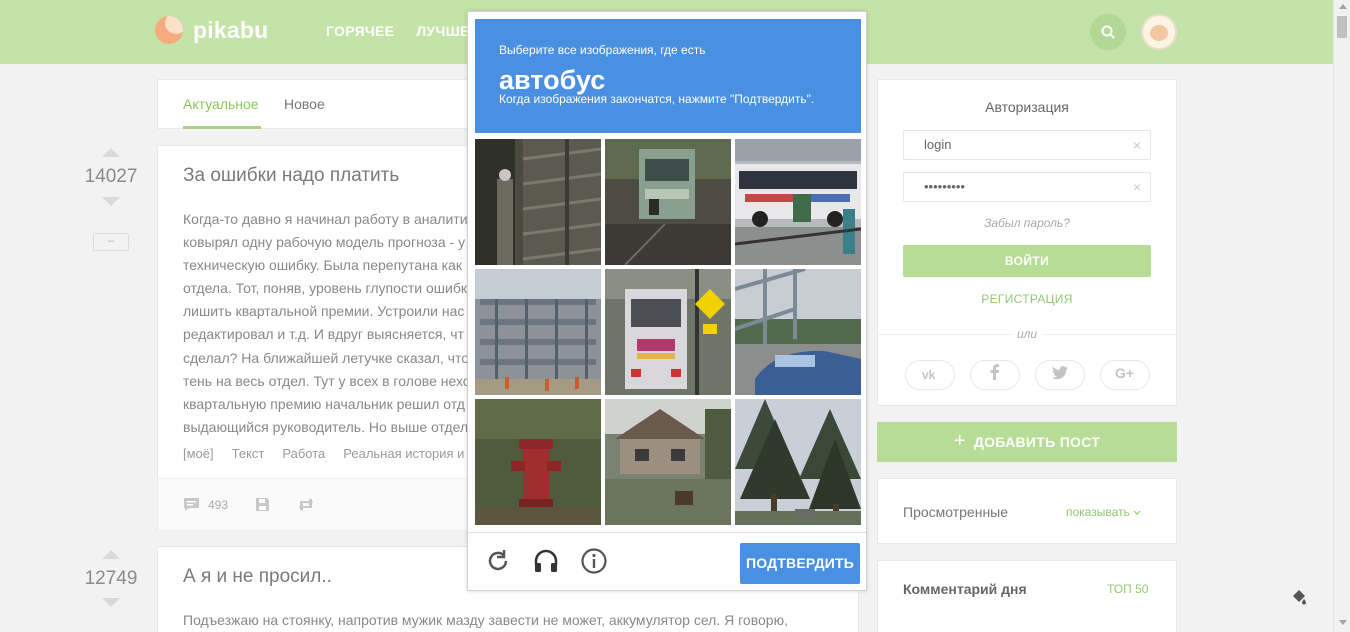 Image resolution: width=1350 pixels, height=632 pixels. Describe the element at coordinates (205, 504) in the screenshot. I see `comments-button: 493` at that location.